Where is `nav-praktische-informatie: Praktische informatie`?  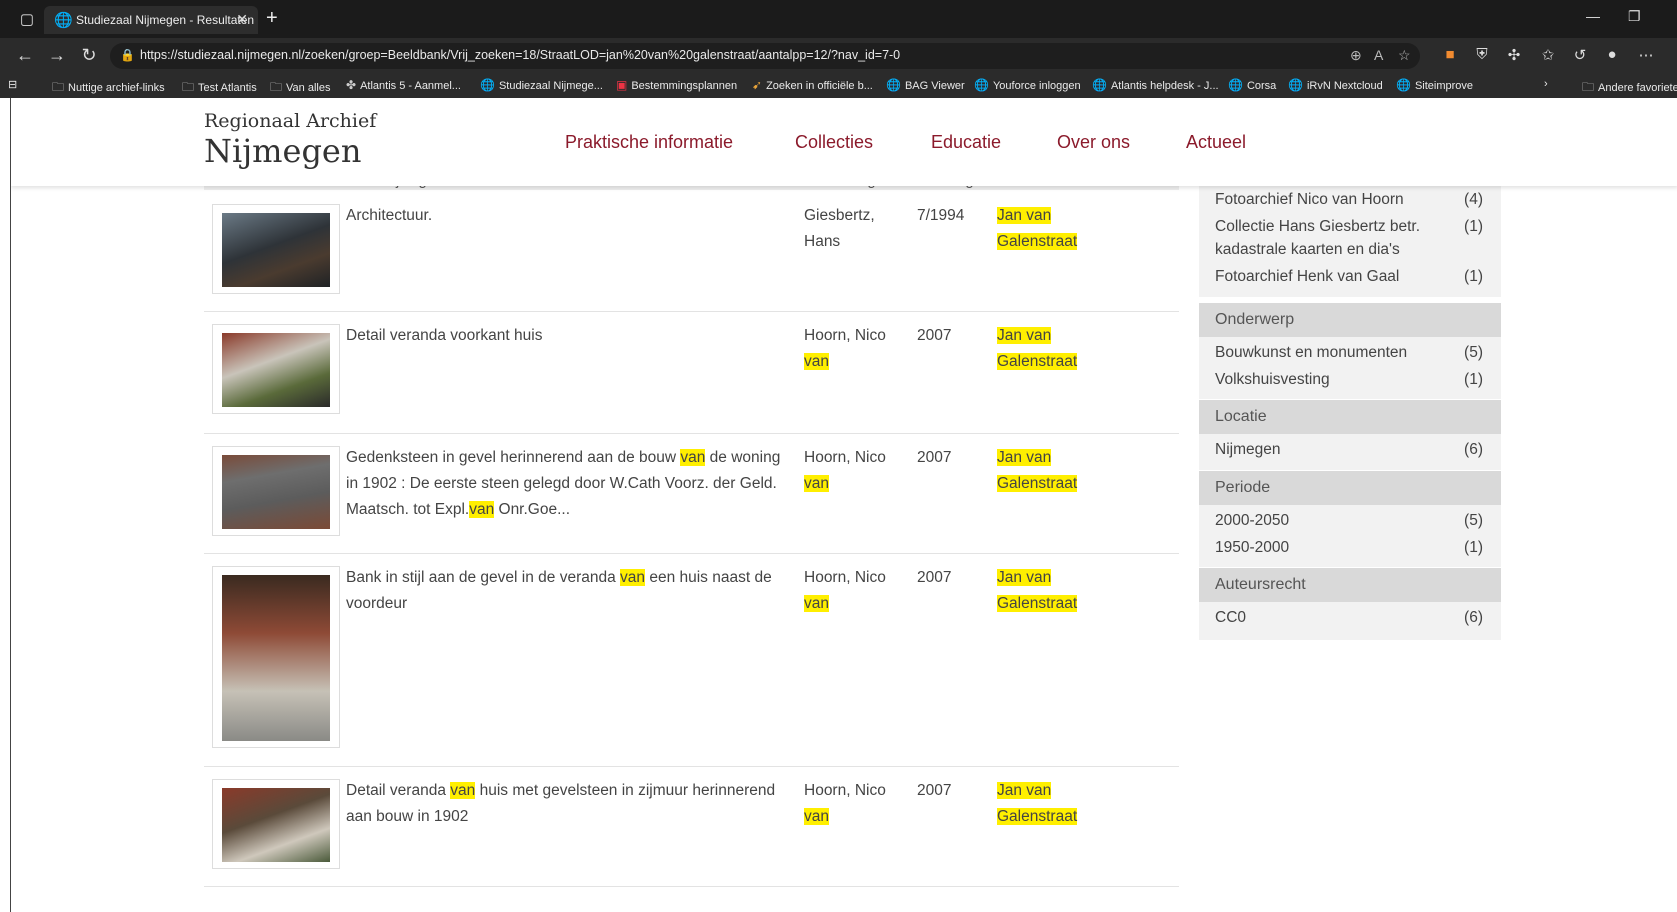
nav-praktische-informatie: Praktische informatie is located at coordinates (649, 142).